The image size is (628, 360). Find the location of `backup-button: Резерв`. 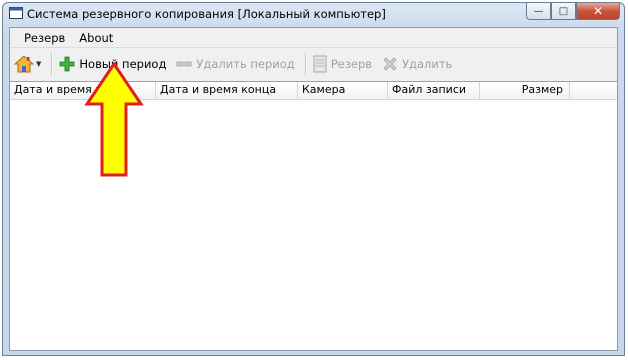

backup-button: Резерв is located at coordinates (342, 64).